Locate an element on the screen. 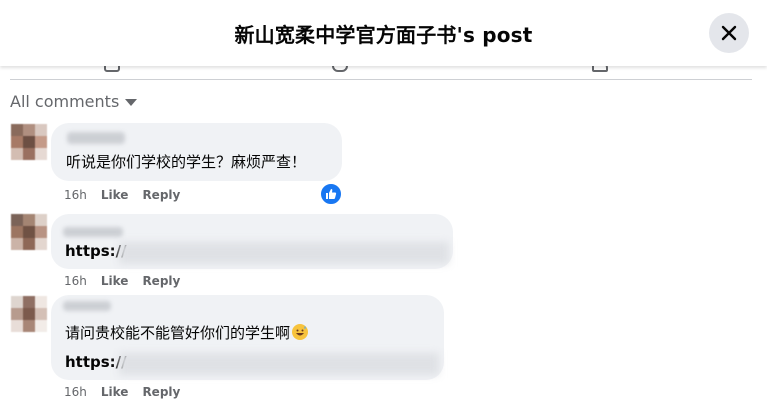  comment-action-icon is located at coordinates (340, 69).